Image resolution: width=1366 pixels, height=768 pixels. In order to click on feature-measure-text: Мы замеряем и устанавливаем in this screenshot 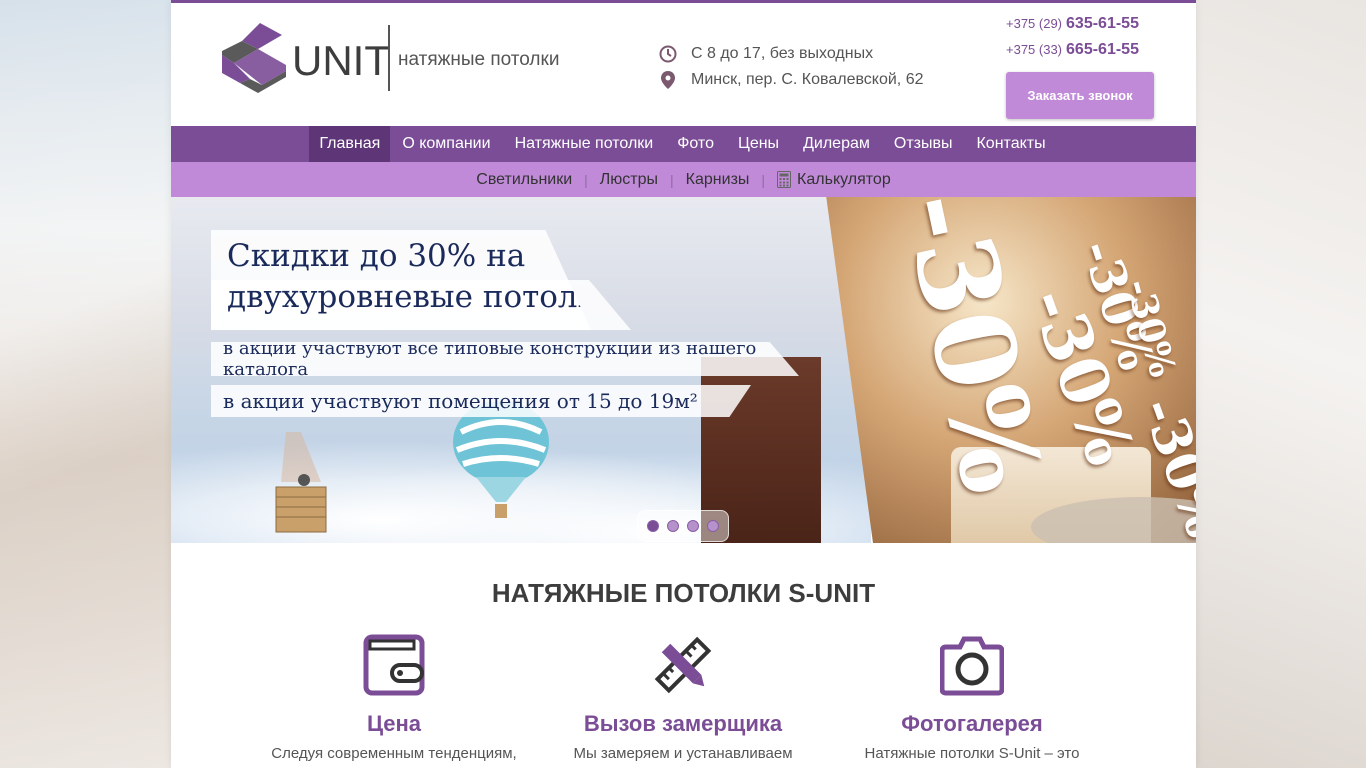, I will do `click(683, 753)`.